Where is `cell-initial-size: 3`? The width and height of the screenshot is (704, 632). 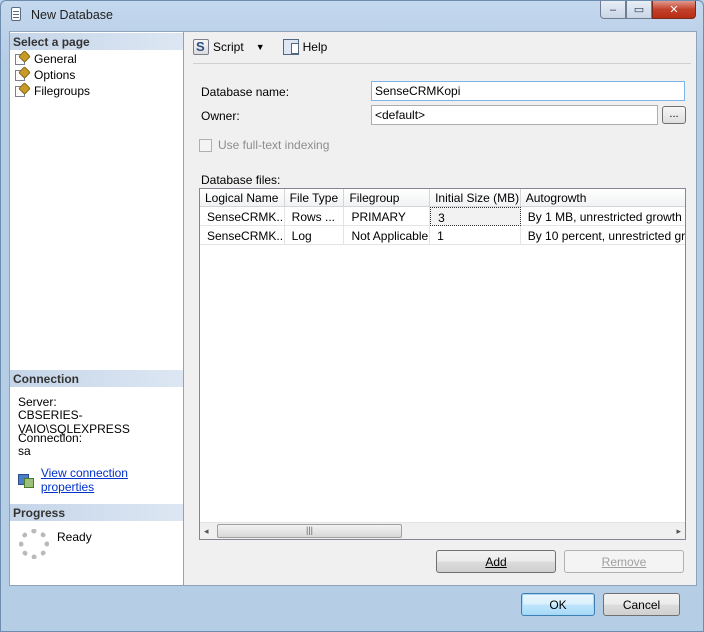
cell-initial-size: 3 is located at coordinates (475, 216).